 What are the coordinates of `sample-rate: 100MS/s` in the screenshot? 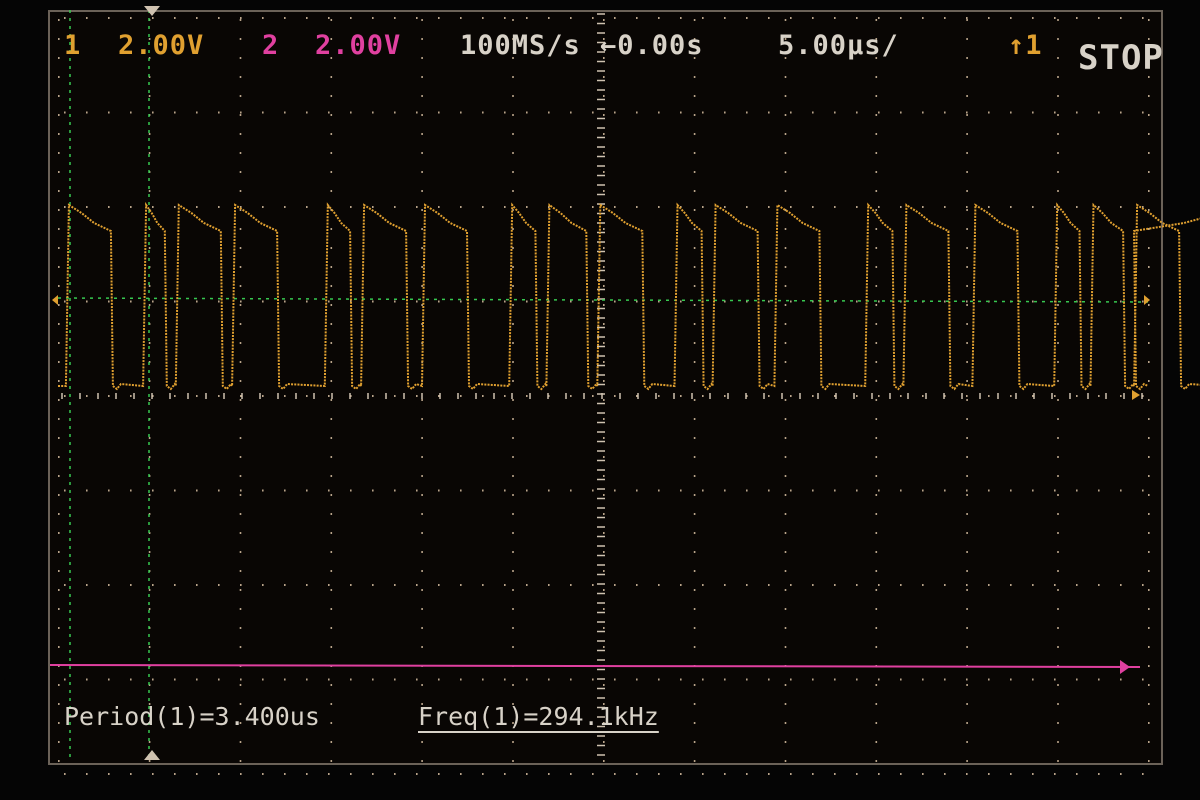 It's located at (520, 45).